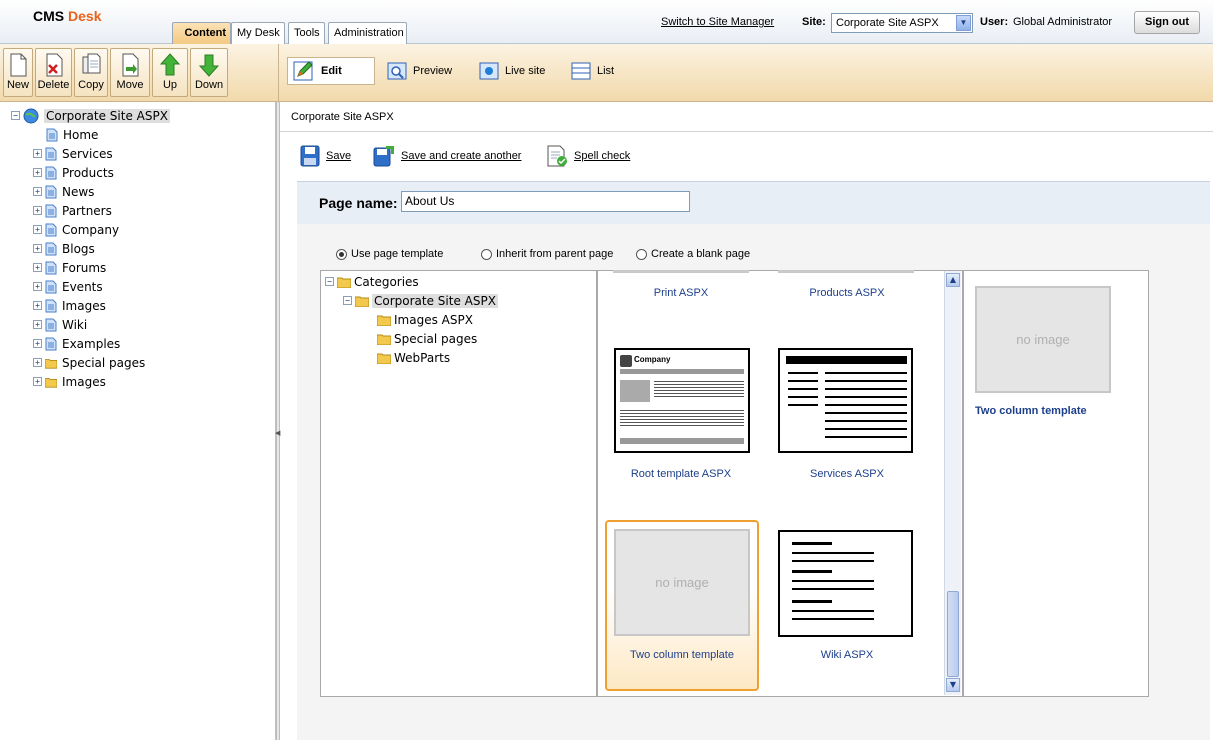 This screenshot has height=740, width=1213. What do you see at coordinates (602, 156) in the screenshot?
I see `spell-check-link: Spell check` at bounding box center [602, 156].